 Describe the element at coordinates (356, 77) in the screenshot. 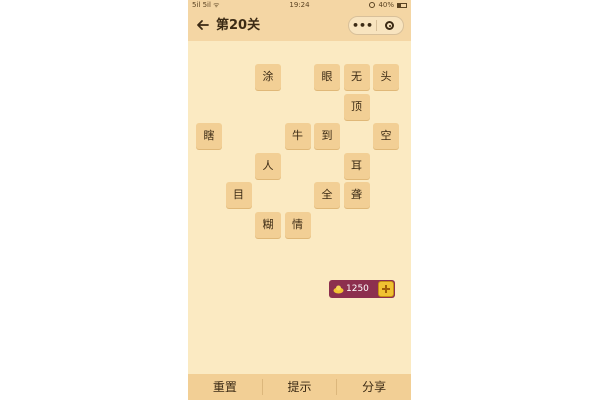

I see `character-tile: 无` at that location.